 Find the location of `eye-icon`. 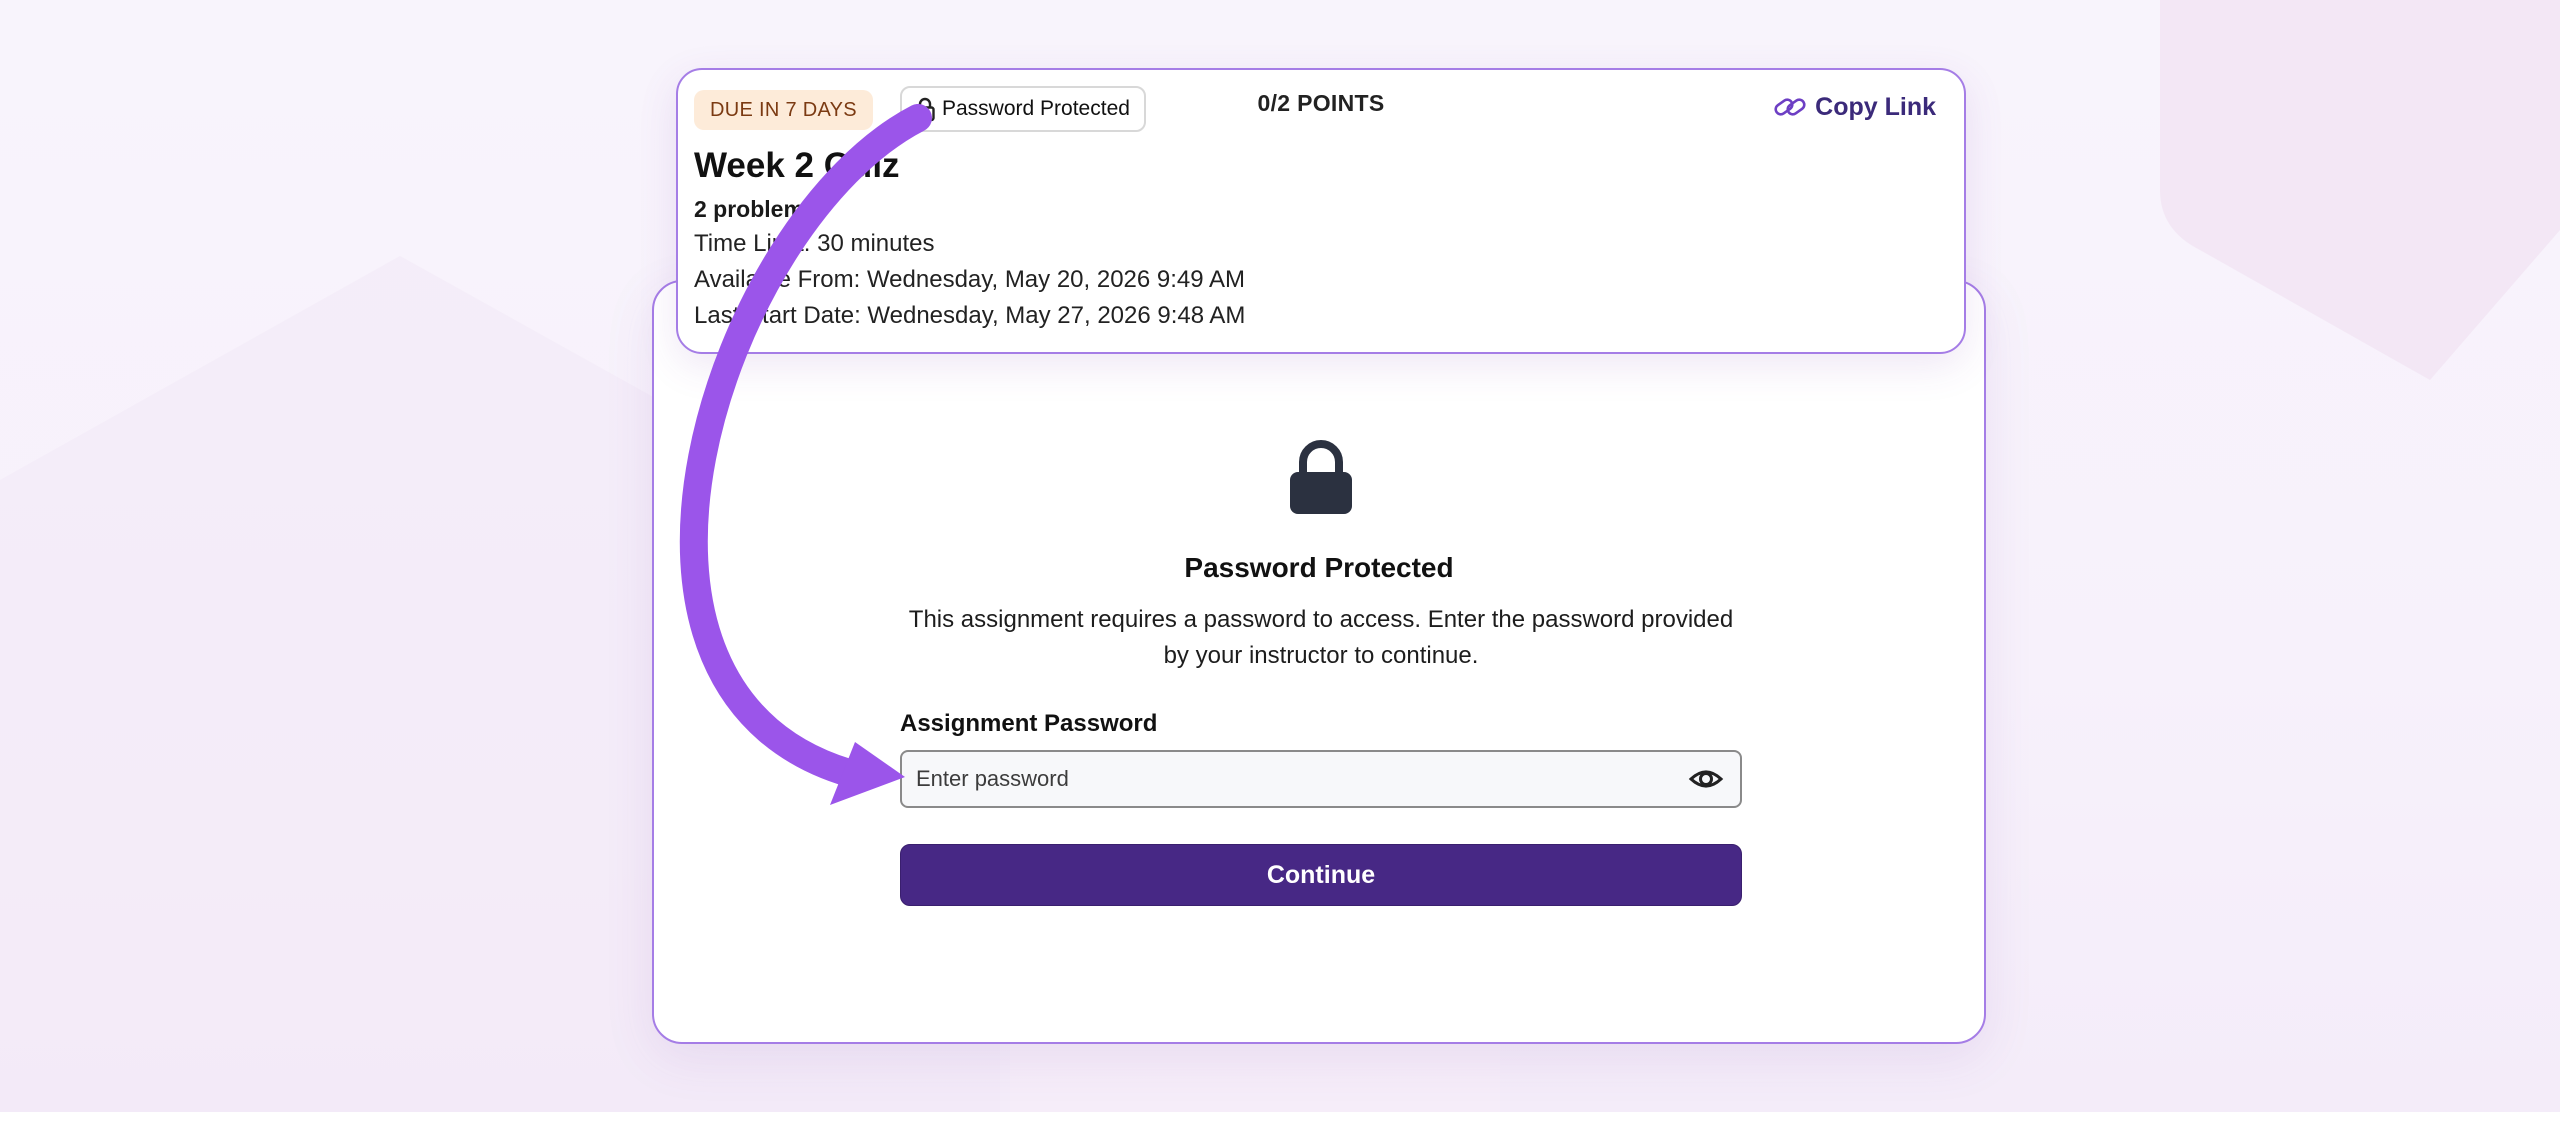

eye-icon is located at coordinates (1706, 779).